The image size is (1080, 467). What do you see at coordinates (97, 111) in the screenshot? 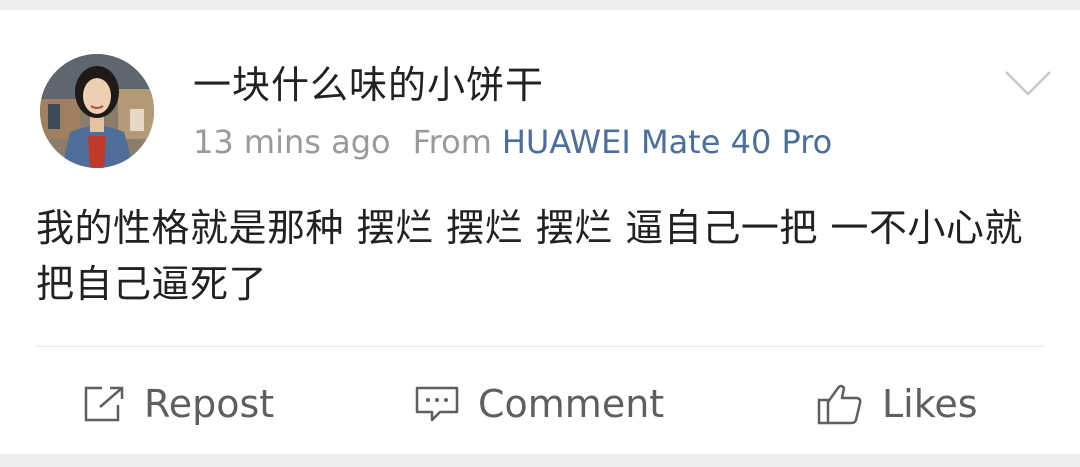
I see `avatar` at bounding box center [97, 111].